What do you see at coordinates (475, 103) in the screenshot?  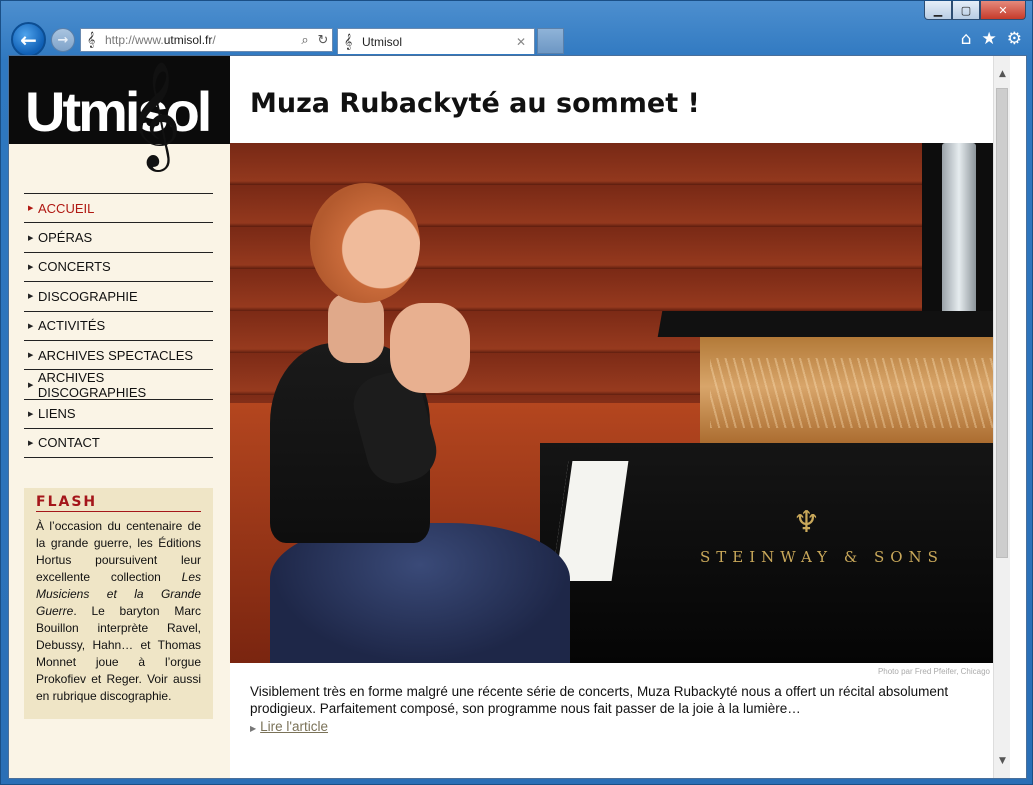 I see `article-title: Muza Rubackyté au sommet !` at bounding box center [475, 103].